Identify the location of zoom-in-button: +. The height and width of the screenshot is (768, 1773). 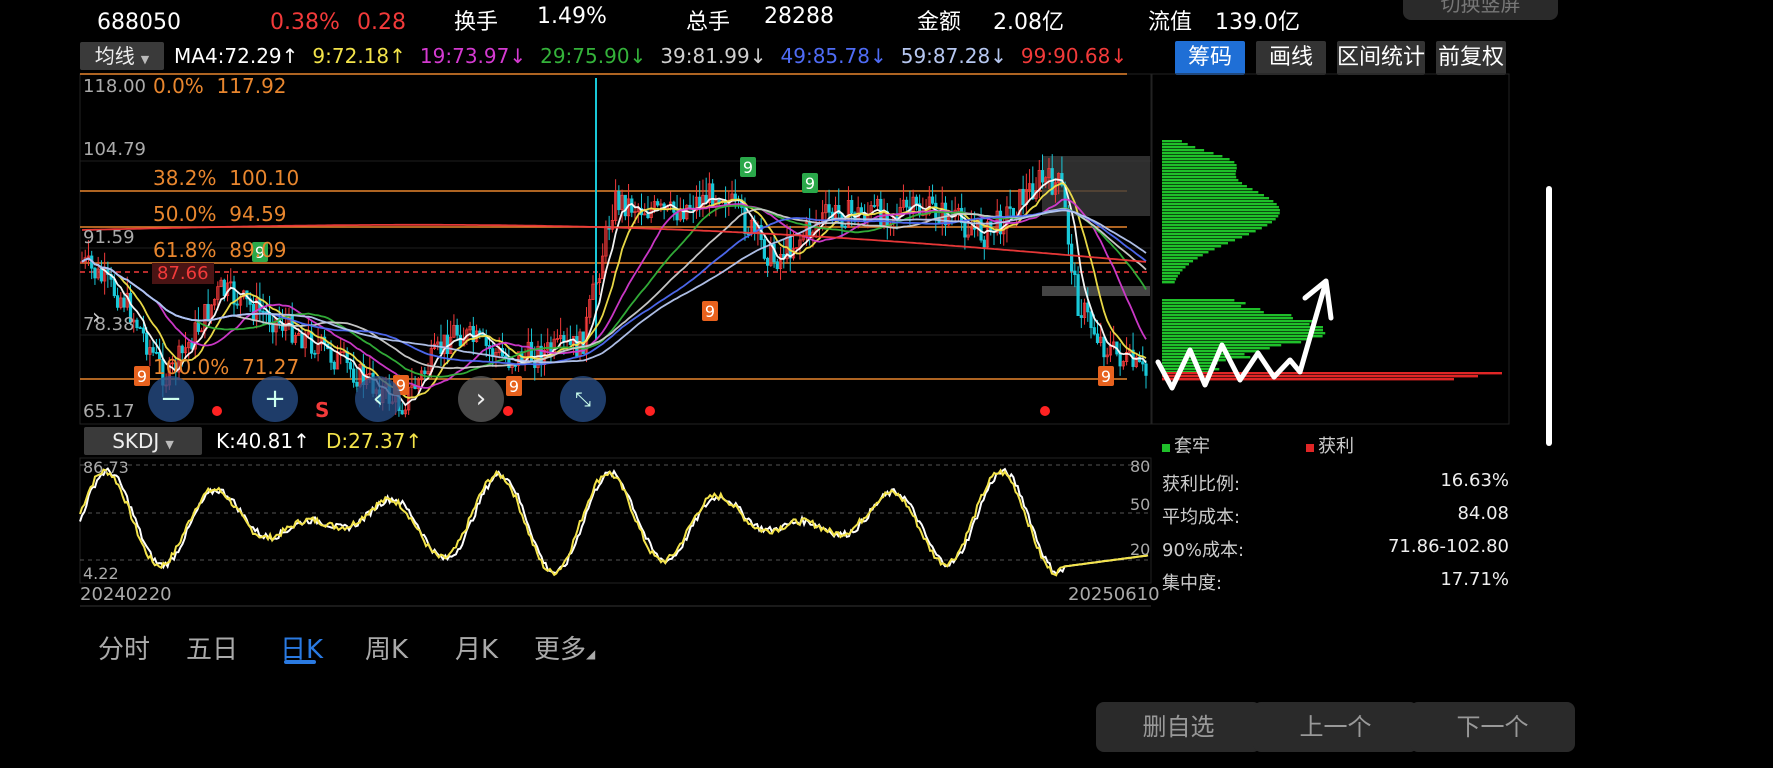
(275, 399).